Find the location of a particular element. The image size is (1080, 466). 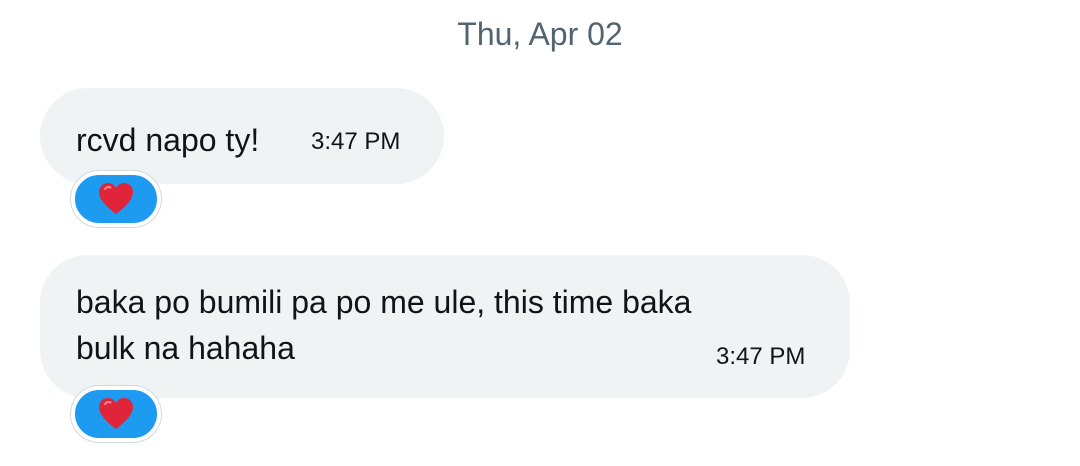

message-text: rcvd napo ty! is located at coordinates (168, 140).